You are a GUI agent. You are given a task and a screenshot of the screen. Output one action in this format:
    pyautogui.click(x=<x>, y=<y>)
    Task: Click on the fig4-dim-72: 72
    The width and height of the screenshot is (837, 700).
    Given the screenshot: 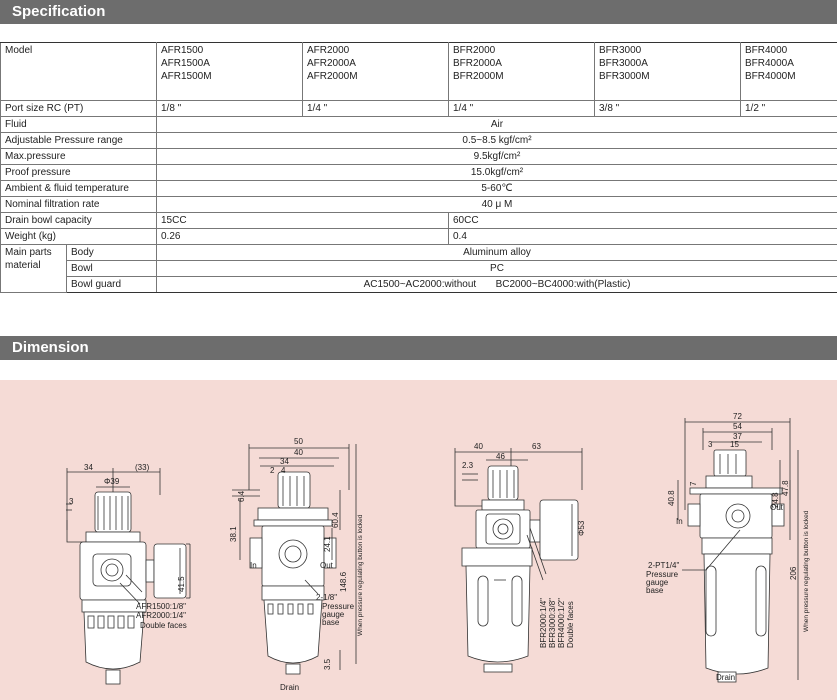 What is the action you would take?
    pyautogui.click(x=737, y=416)
    